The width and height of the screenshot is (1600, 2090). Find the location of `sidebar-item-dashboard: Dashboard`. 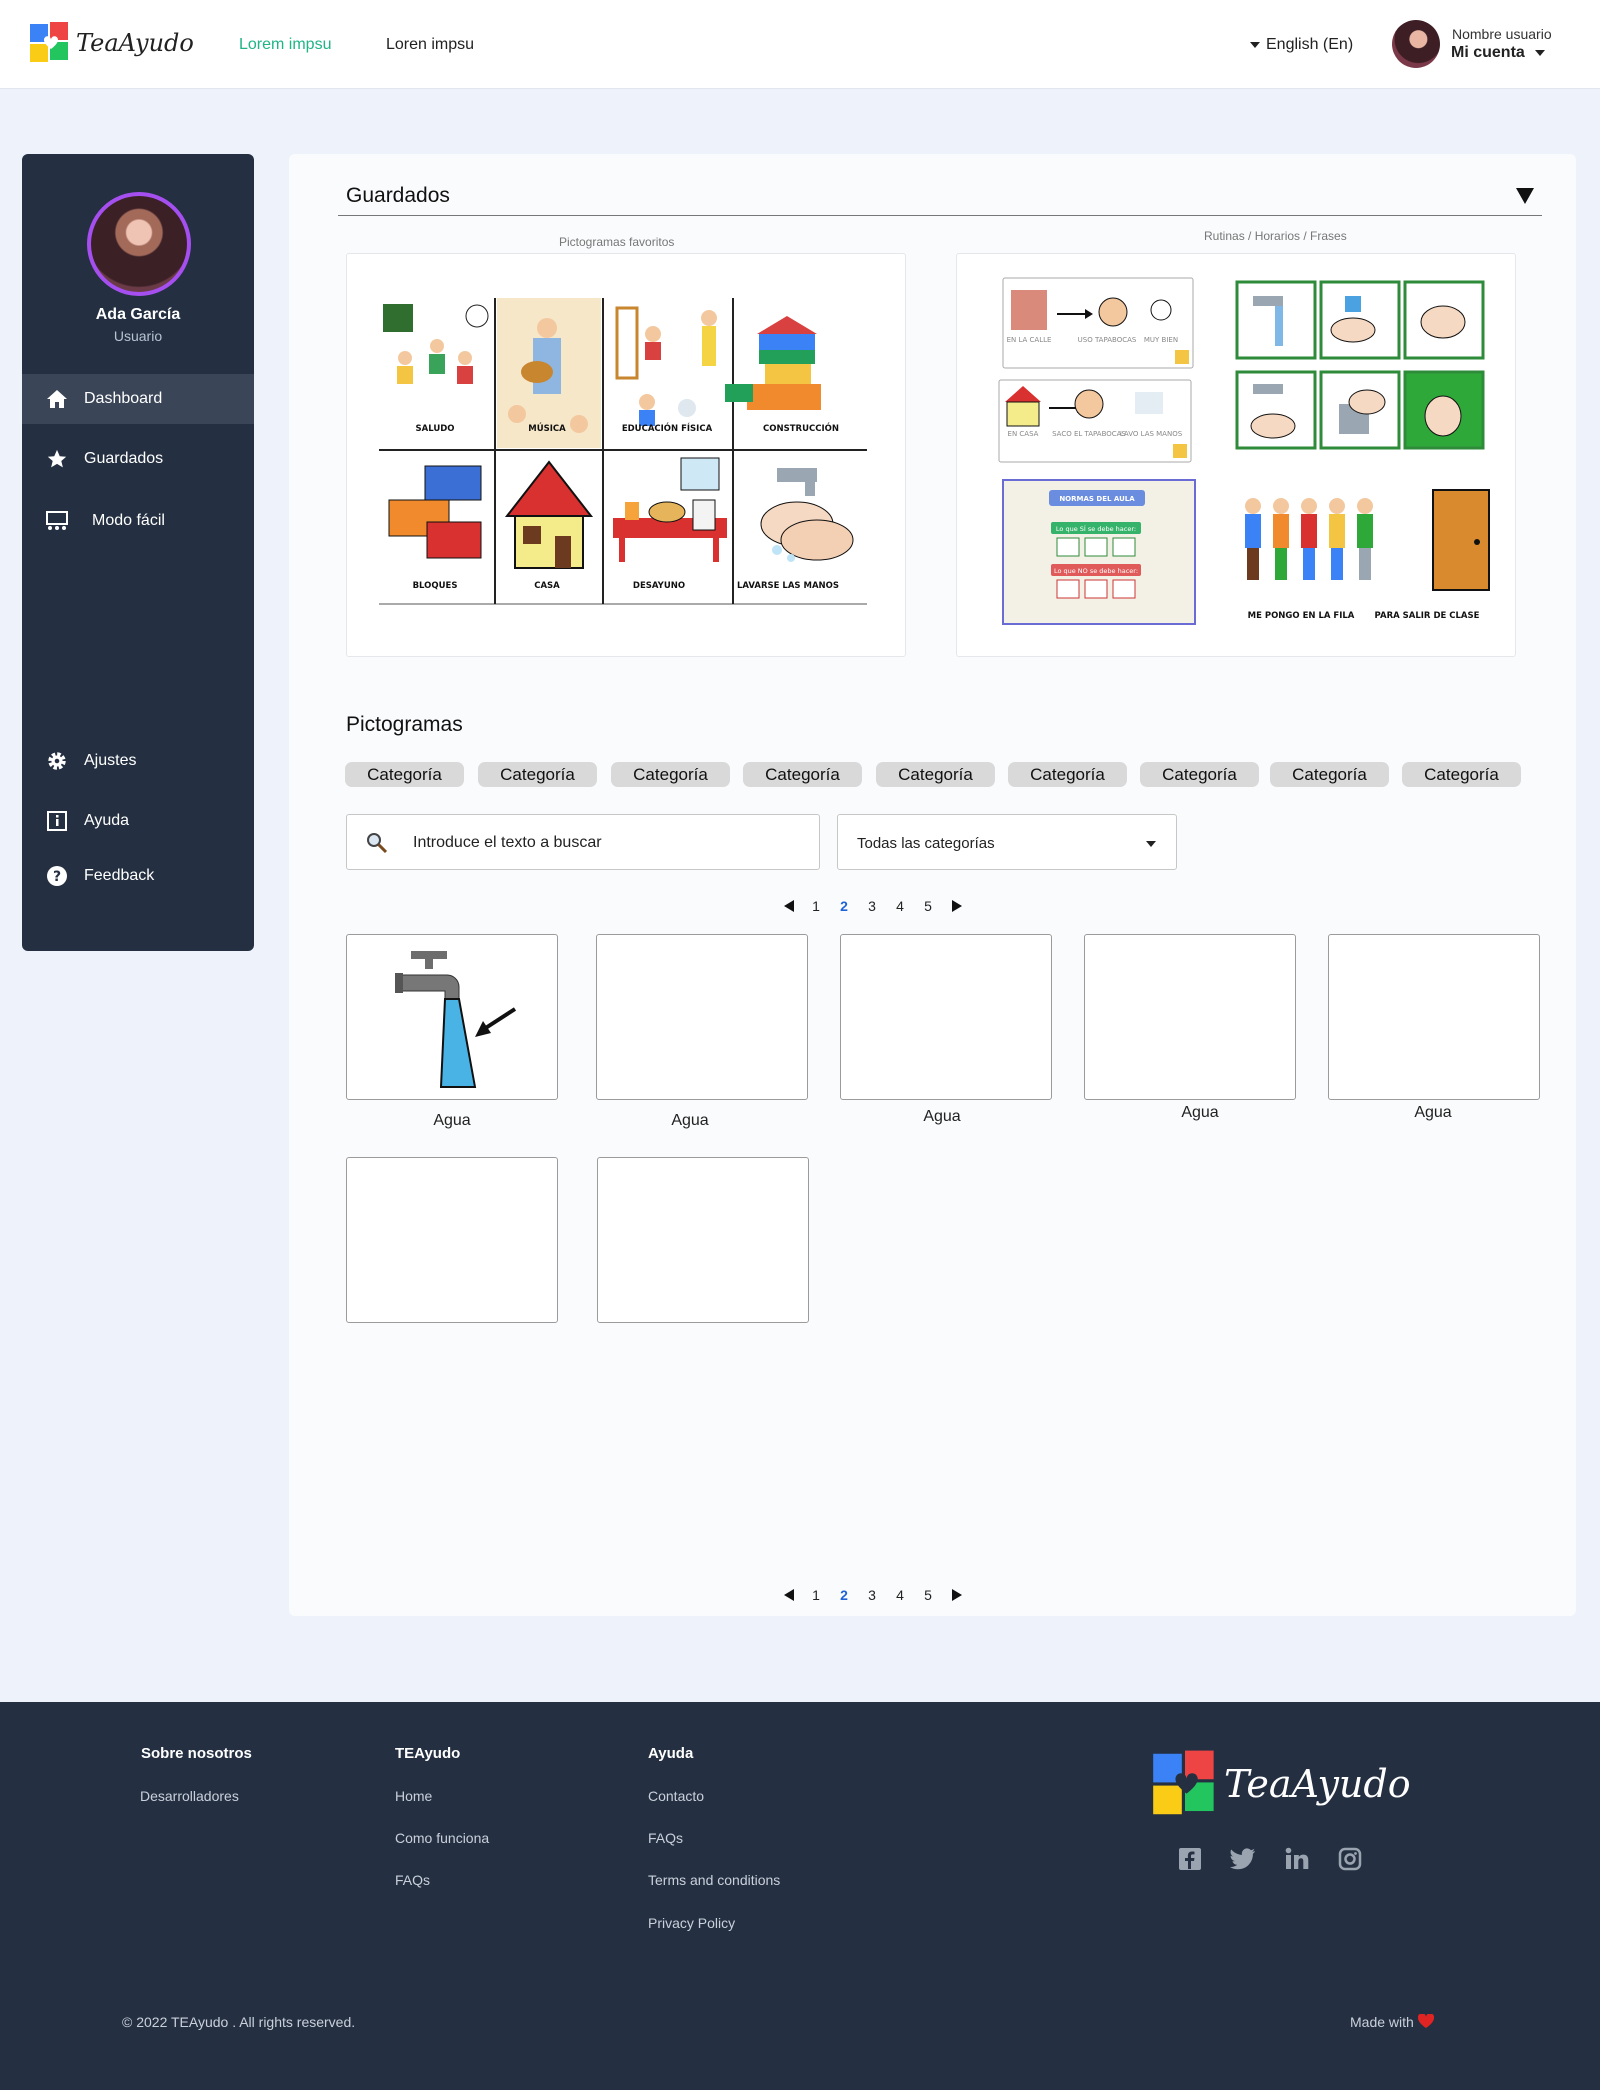

sidebar-item-dashboard: Dashboard is located at coordinates (138, 399).